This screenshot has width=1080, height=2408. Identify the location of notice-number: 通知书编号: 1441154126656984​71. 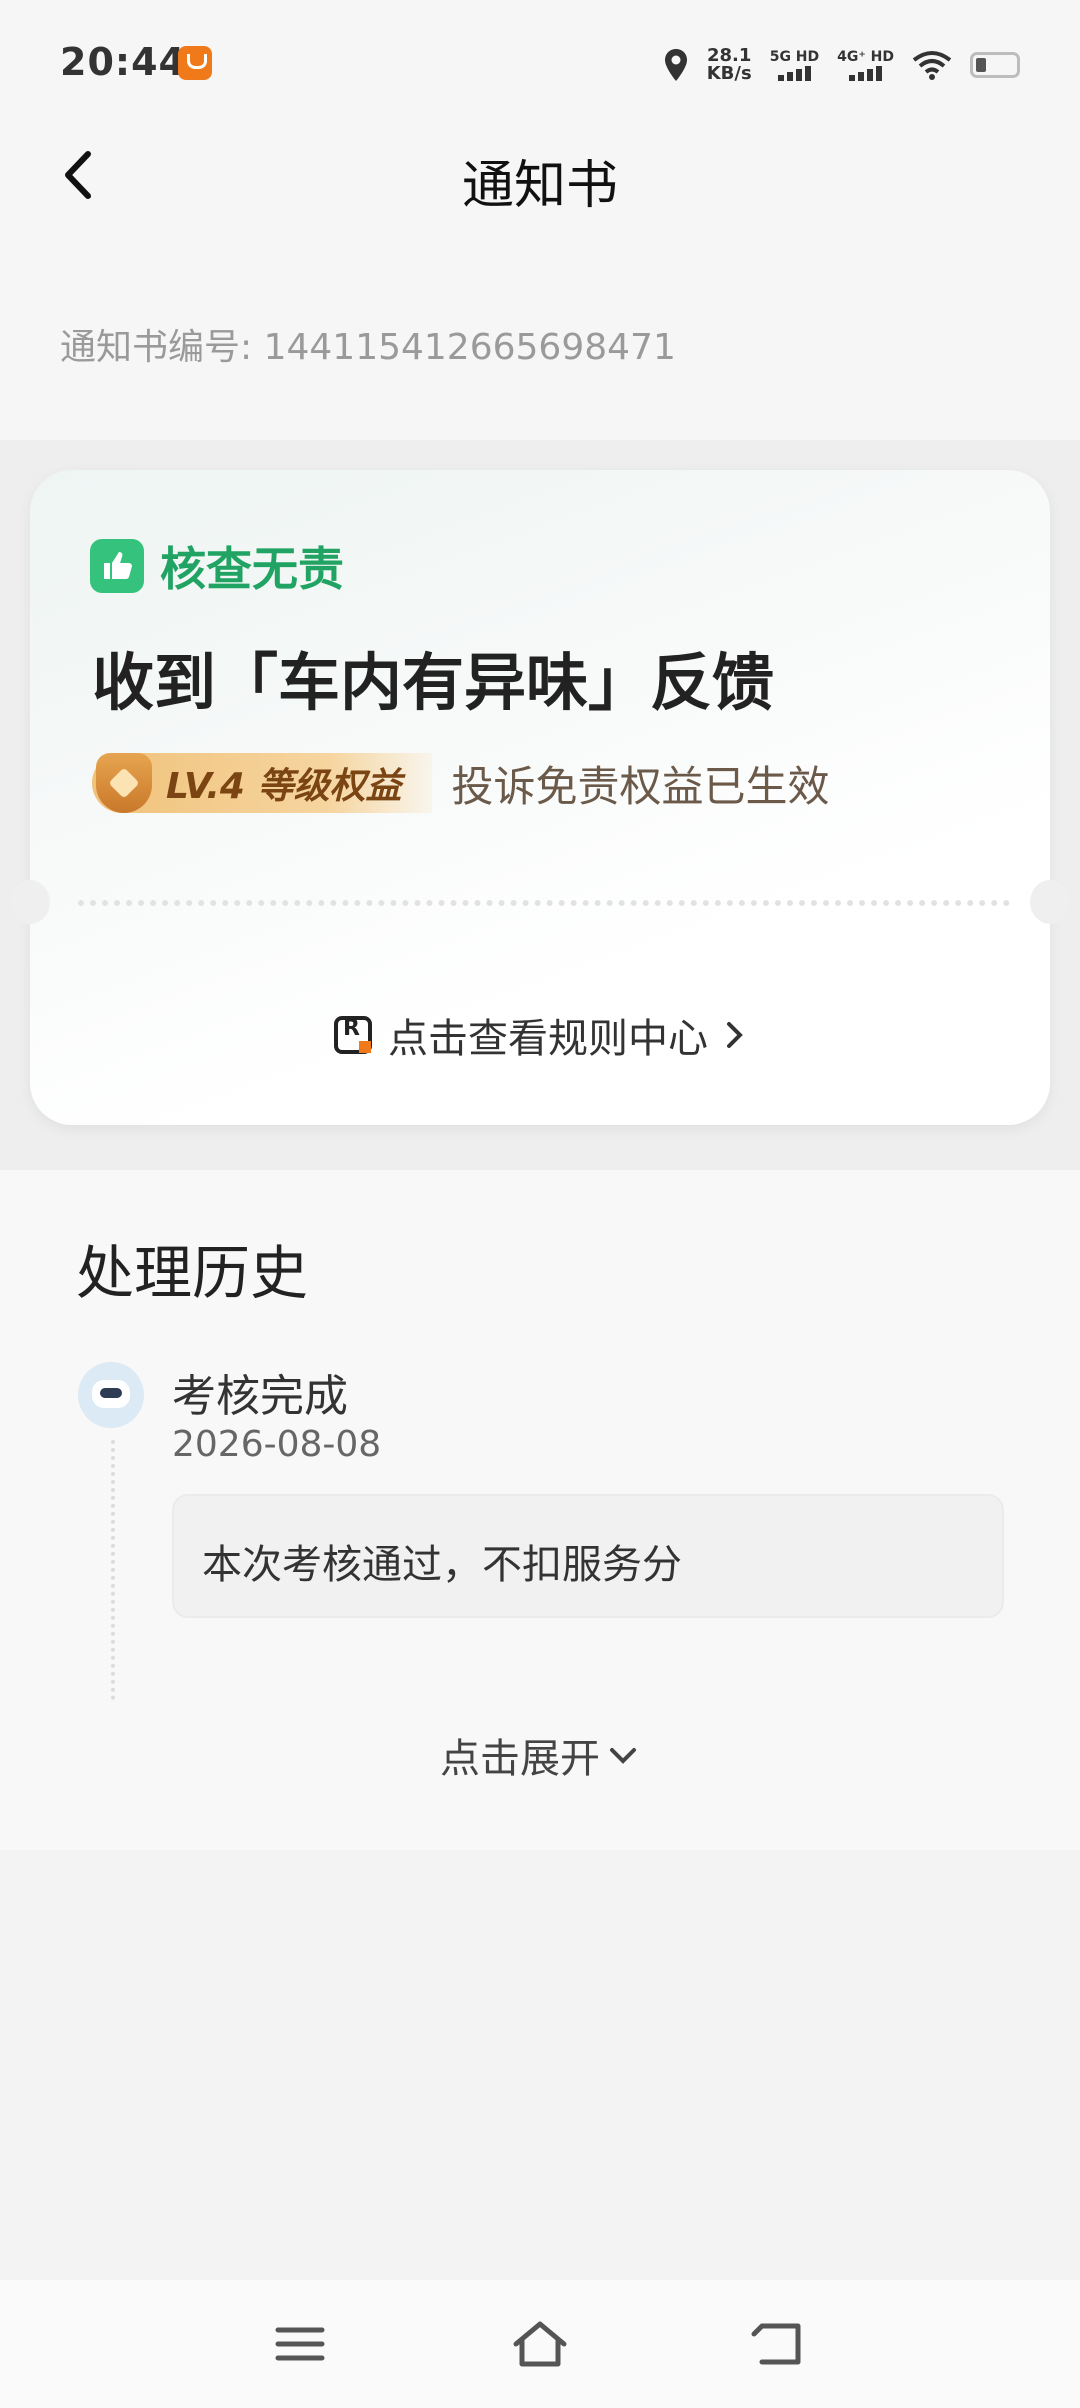
(368, 347).